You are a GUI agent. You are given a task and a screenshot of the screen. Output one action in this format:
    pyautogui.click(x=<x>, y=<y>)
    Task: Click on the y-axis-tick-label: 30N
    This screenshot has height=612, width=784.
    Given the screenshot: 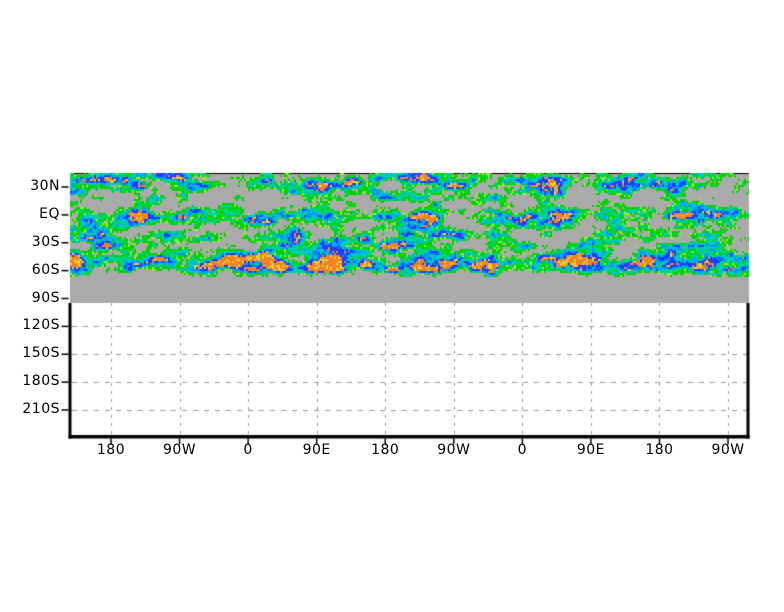 What is the action you would take?
    pyautogui.click(x=45, y=186)
    